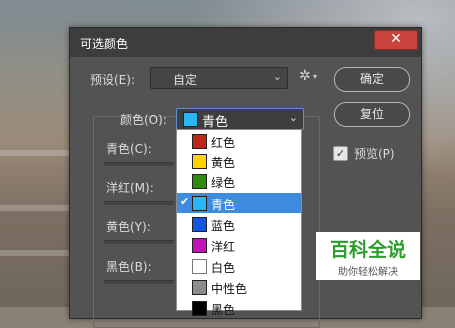 The height and width of the screenshot is (328, 455). Describe the element at coordinates (239, 141) in the screenshot. I see `menu-item-red: 红色` at that location.